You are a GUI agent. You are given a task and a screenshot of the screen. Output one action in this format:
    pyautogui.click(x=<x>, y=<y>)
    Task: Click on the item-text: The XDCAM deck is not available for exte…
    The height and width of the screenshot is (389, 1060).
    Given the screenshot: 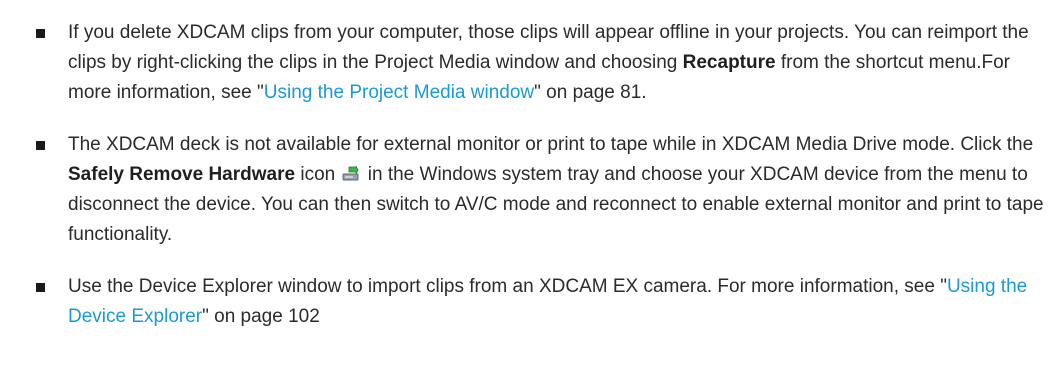 What is the action you would take?
    pyautogui.click(x=551, y=144)
    